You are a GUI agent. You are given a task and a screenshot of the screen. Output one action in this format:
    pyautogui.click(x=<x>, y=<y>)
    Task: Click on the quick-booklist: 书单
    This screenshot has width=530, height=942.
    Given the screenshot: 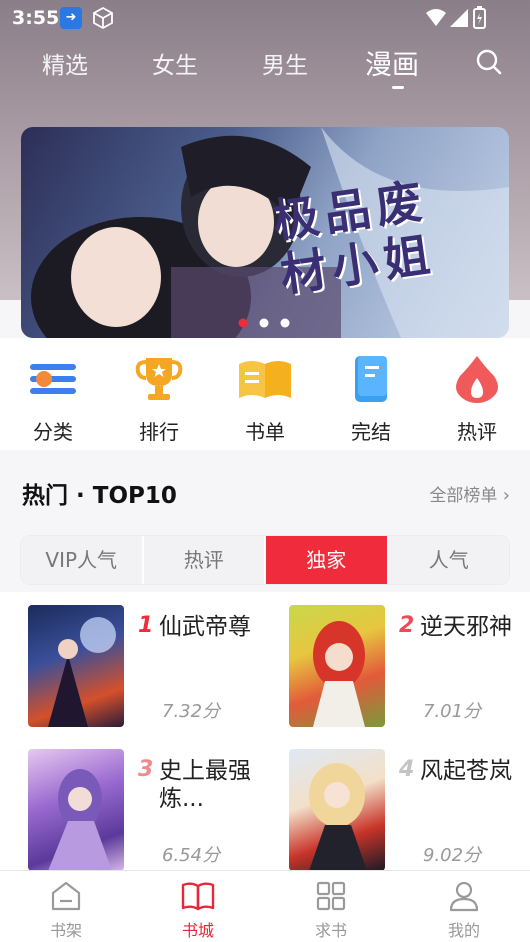 What is the action you would take?
    pyautogui.click(x=265, y=399)
    